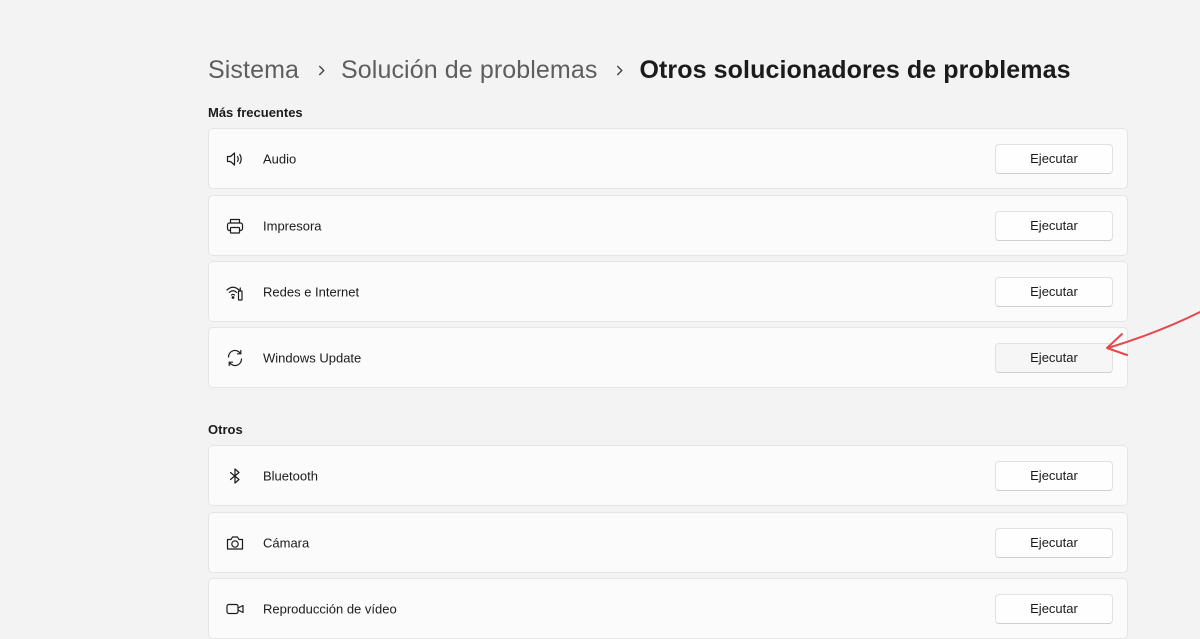 The image size is (1200, 639). I want to click on section-title-otros: Otros, so click(225, 429).